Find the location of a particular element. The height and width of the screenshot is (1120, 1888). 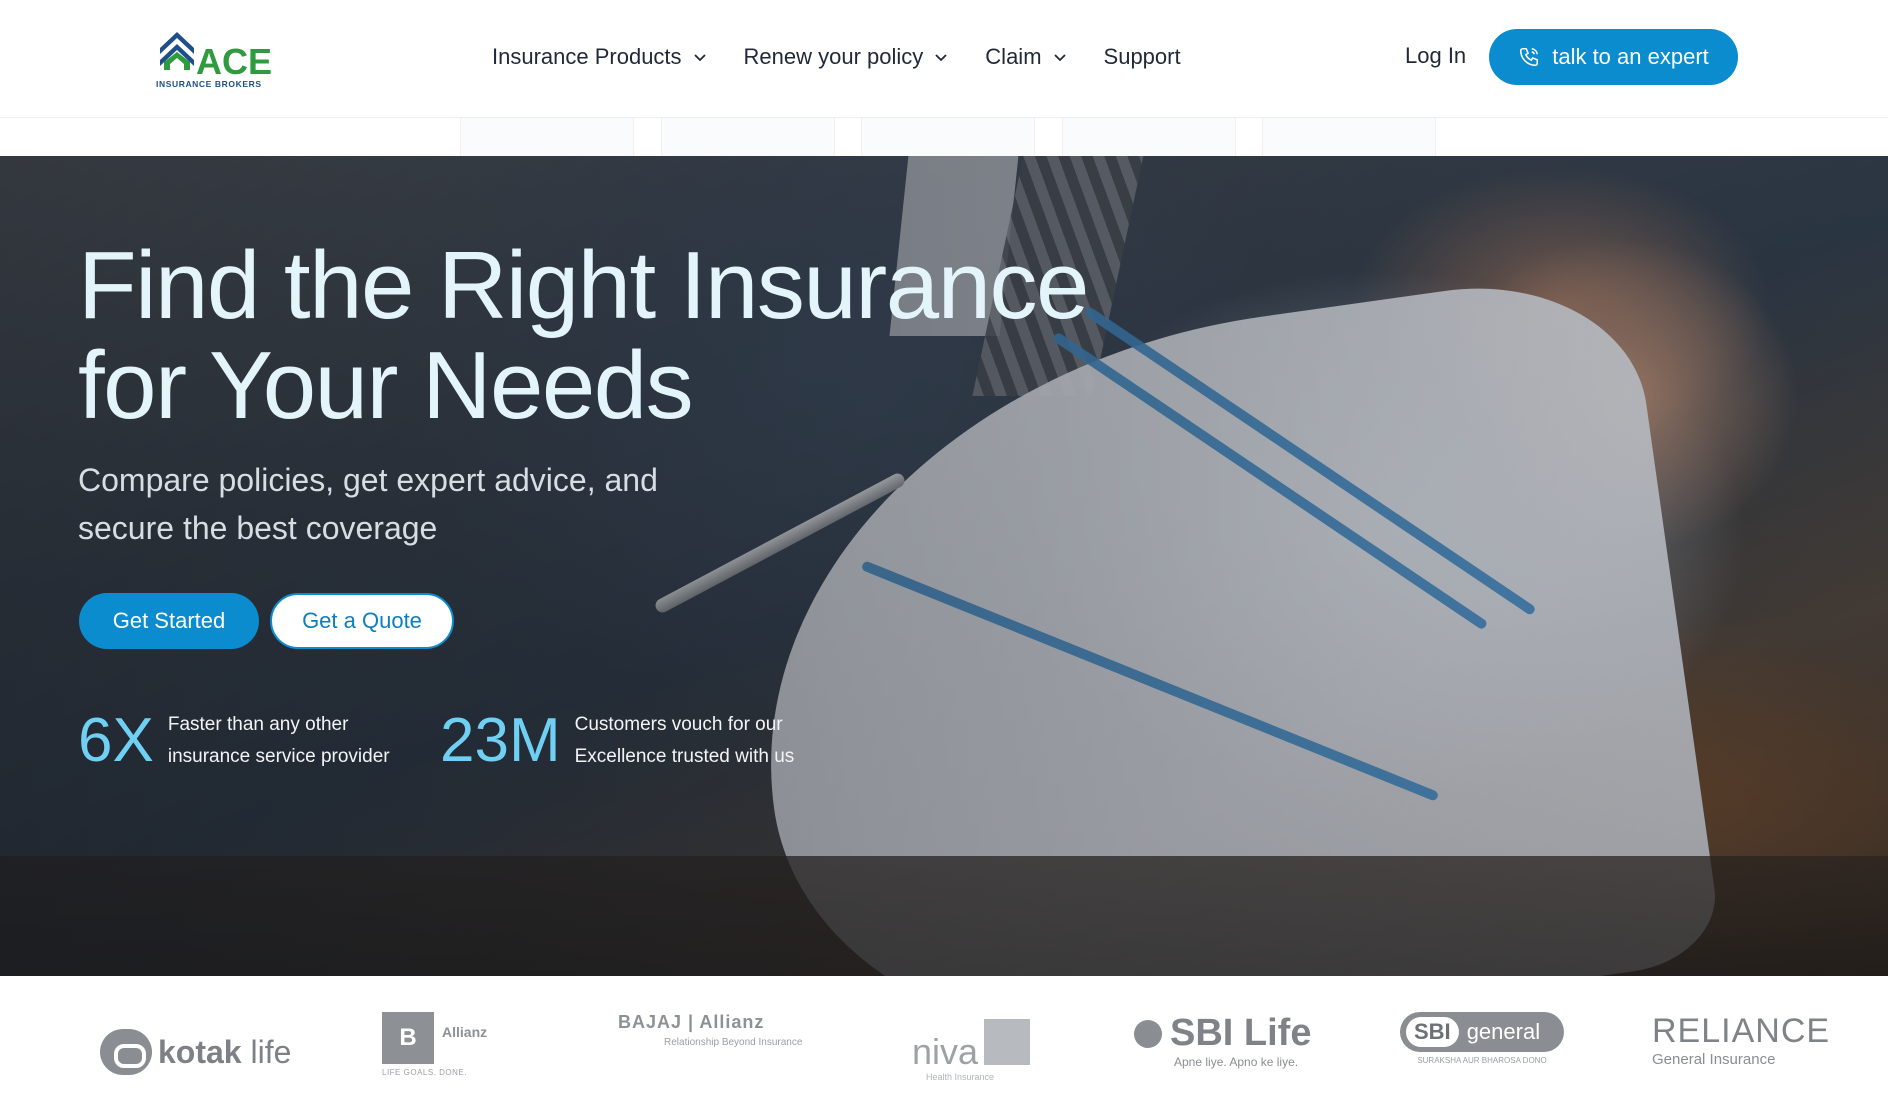

stat-desc-line2: insurance service provider is located at coordinates (278, 756).